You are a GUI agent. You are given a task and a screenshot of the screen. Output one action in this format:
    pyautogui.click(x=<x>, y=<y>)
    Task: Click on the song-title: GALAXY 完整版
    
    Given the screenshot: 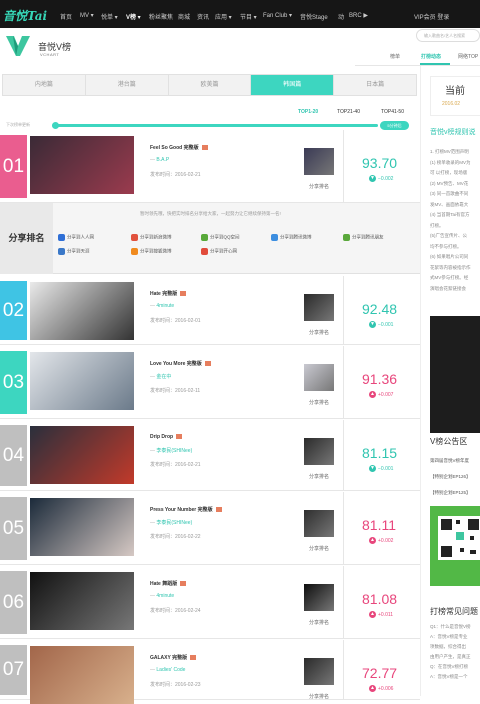 What is the action you would take?
    pyautogui.click(x=173, y=657)
    